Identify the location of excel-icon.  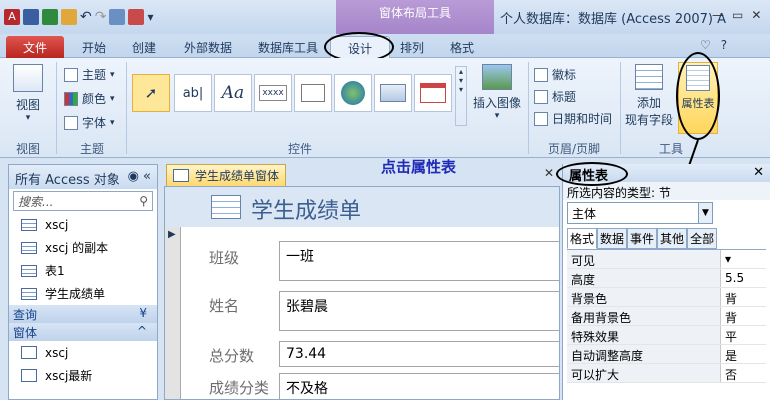
(50, 17).